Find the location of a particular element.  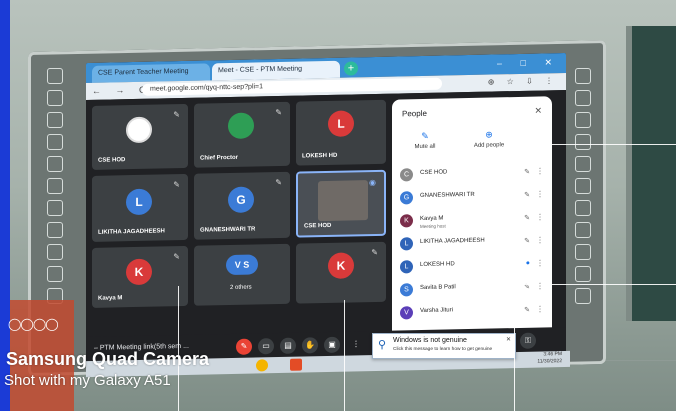

participant-name: Kavya M is located at coordinates (432, 219).